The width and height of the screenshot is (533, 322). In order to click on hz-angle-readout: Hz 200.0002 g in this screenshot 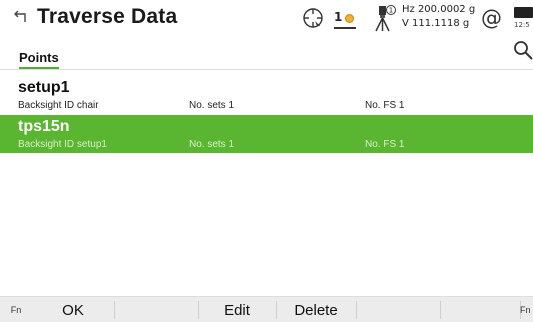, I will do `click(439, 9)`.